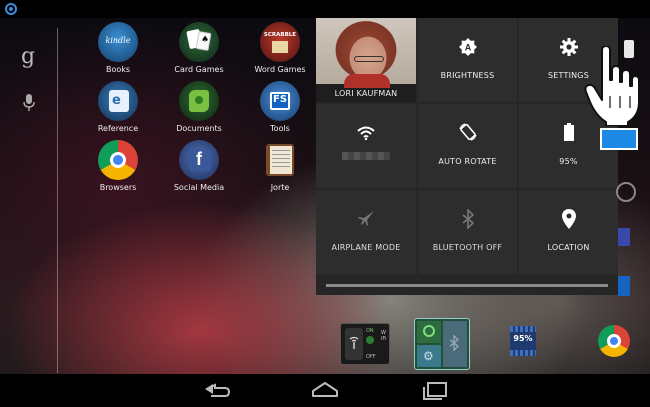 The image size is (650, 407). Describe the element at coordinates (325, 9) in the screenshot. I see `status-bar` at that location.